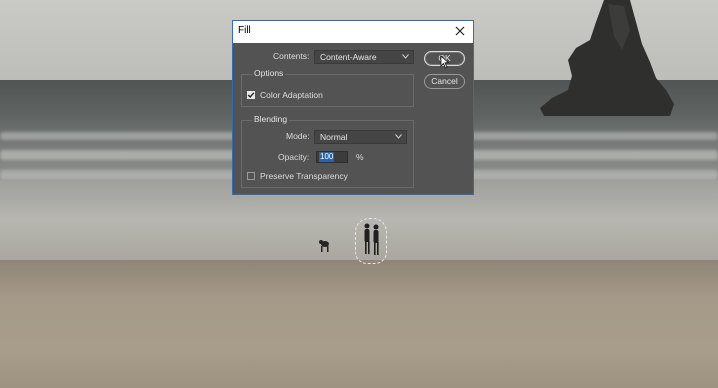 This screenshot has width=718, height=388. Describe the element at coordinates (298, 136) in the screenshot. I see `mode-label: Mode:` at that location.